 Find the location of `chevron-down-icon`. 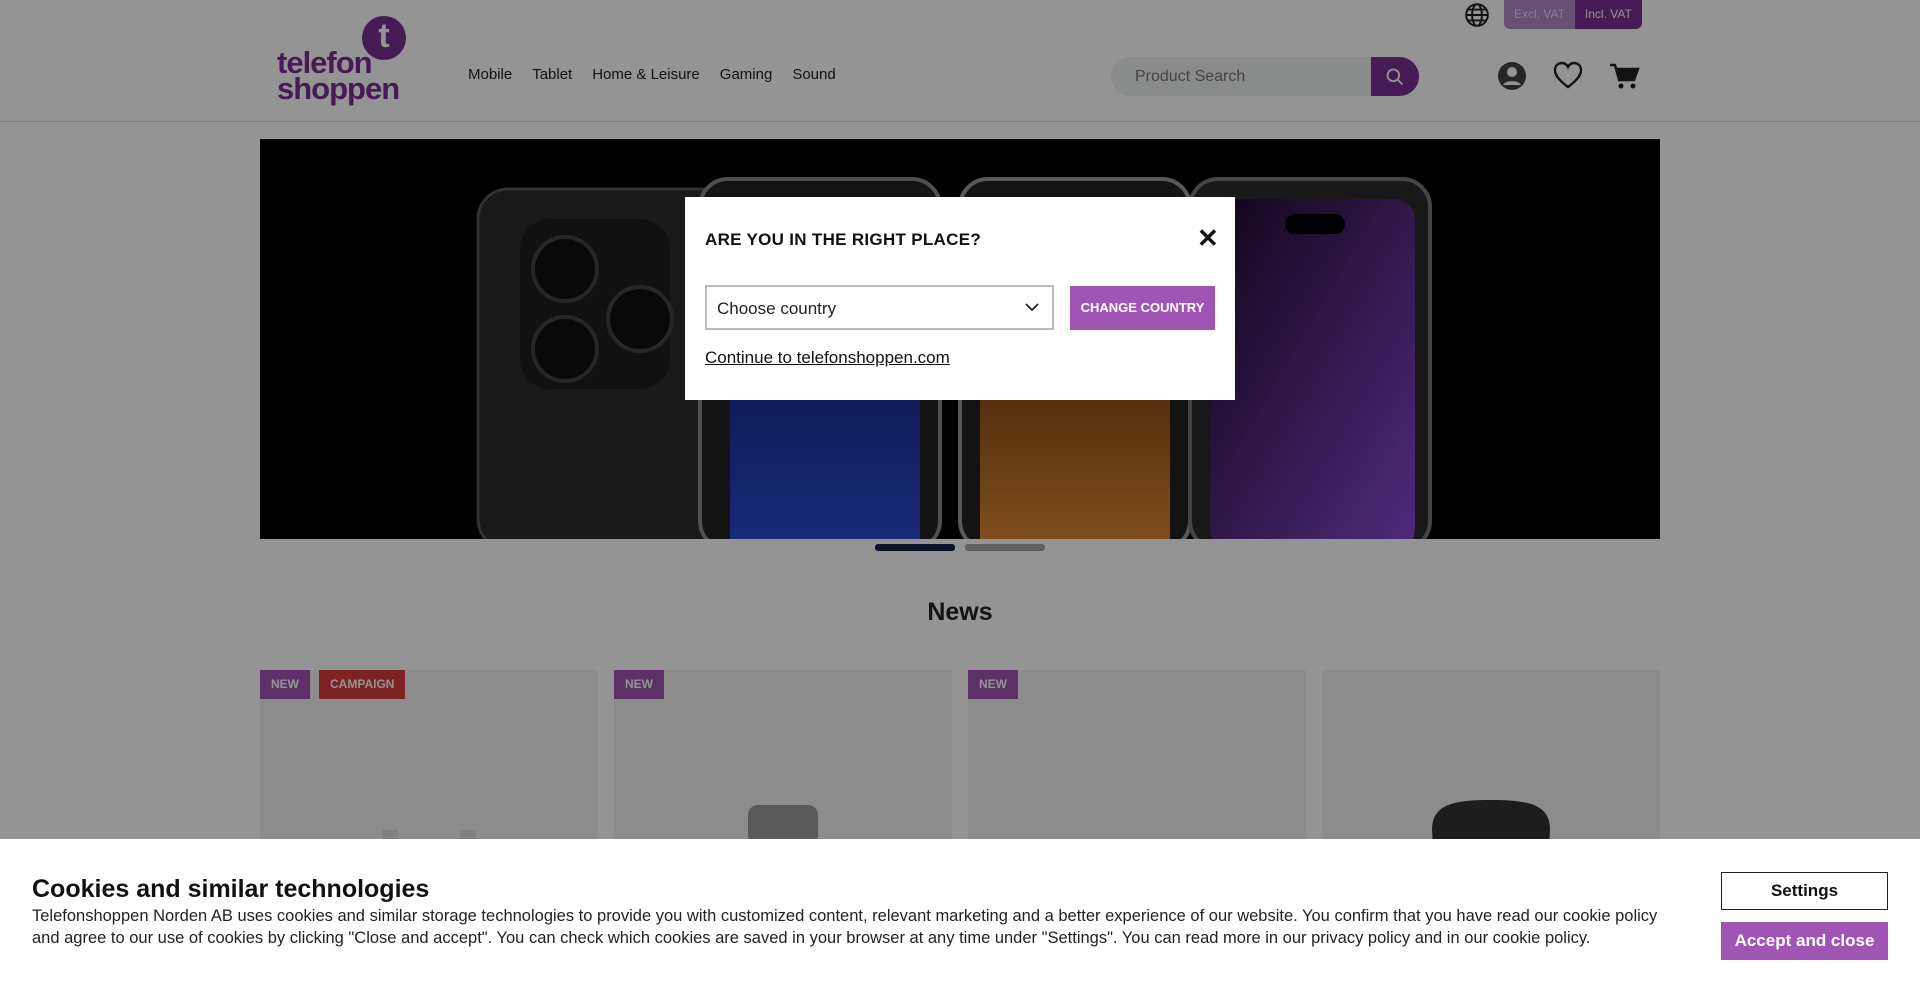

chevron-down-icon is located at coordinates (1032, 307).